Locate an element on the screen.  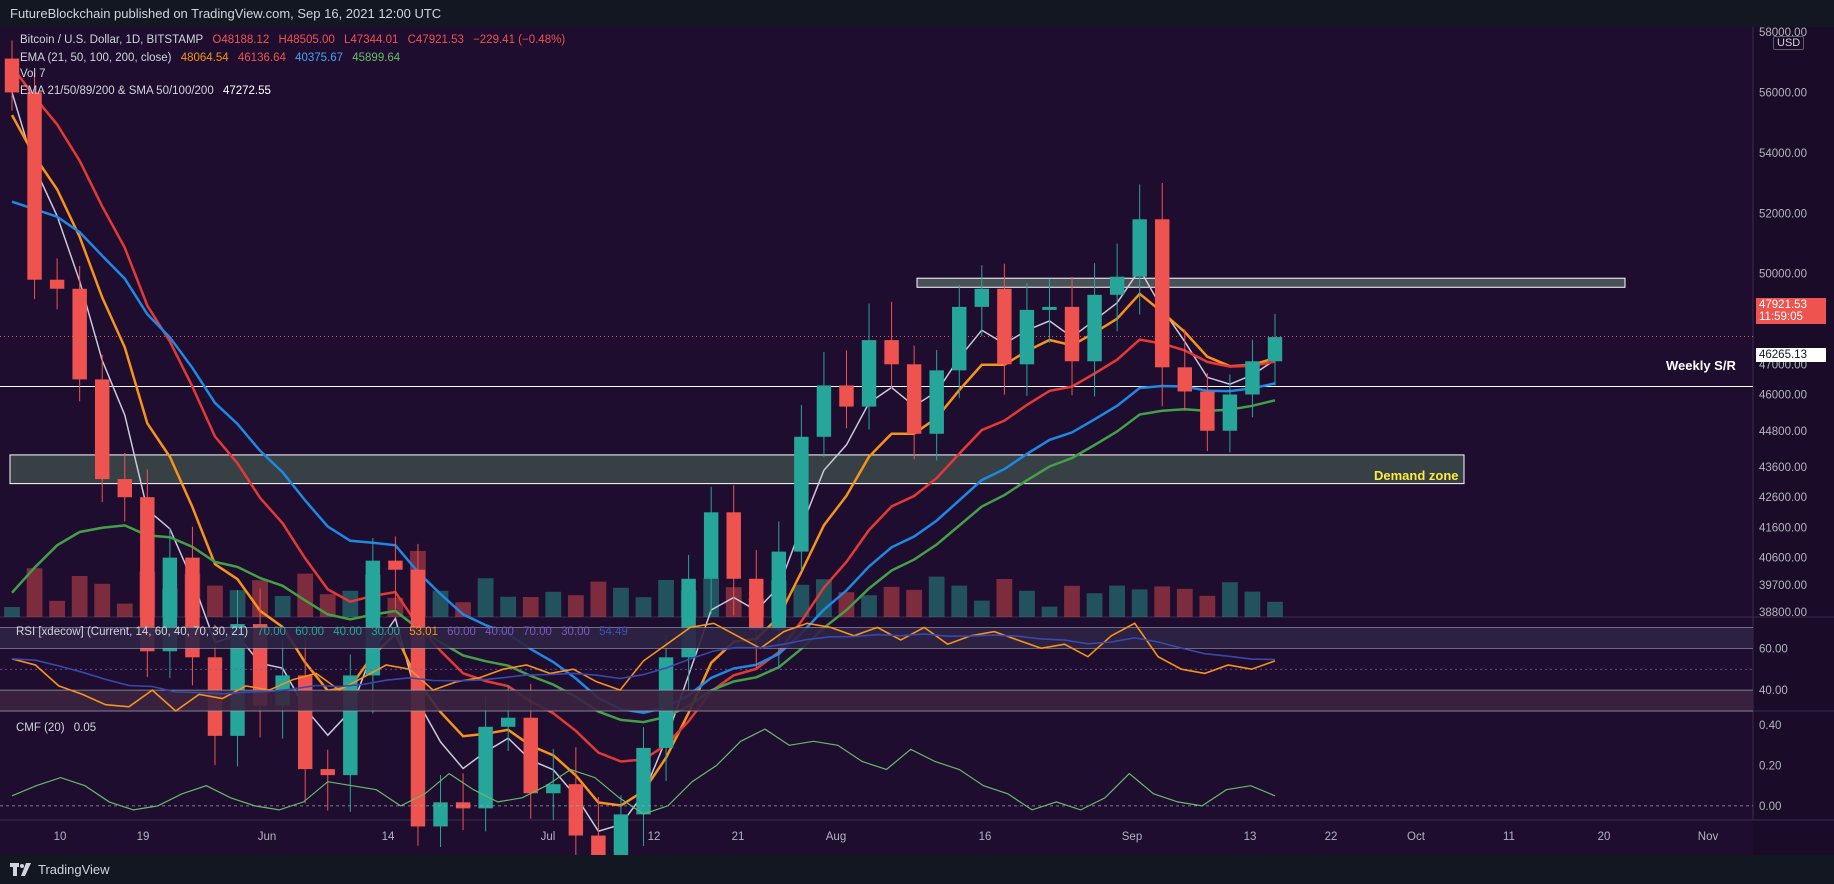
last-price-tag: 47921.53 11:59:05 is located at coordinates (1791, 311).